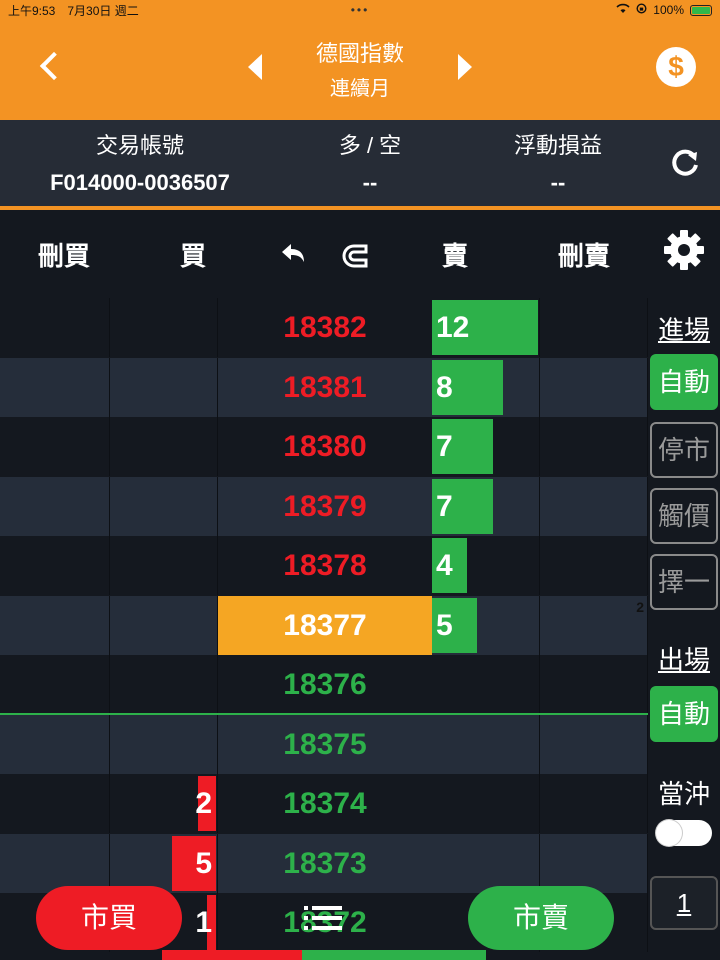 The height and width of the screenshot is (960, 720). I want to click on entry-section-label: 進場, so click(683, 330).